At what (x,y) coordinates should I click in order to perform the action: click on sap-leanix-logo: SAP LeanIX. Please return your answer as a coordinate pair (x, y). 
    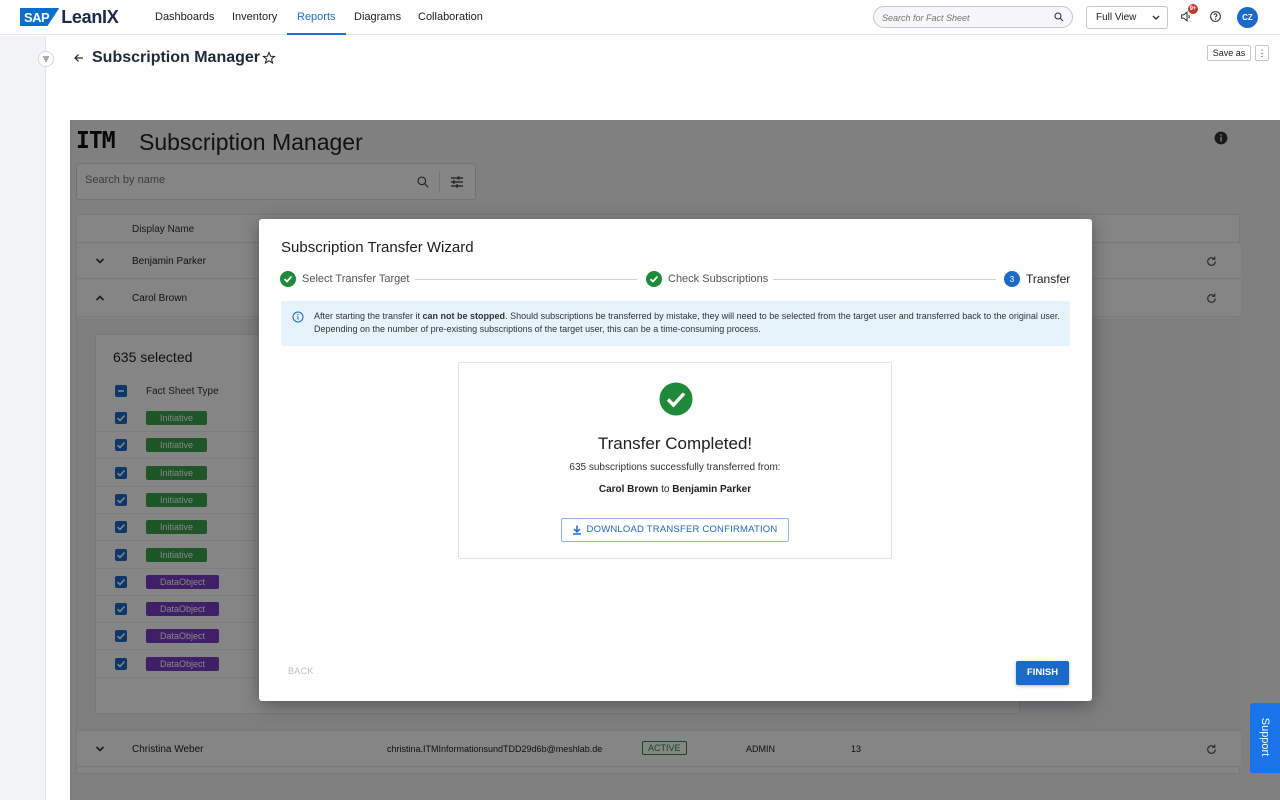
    Looking at the image, I should click on (69, 16).